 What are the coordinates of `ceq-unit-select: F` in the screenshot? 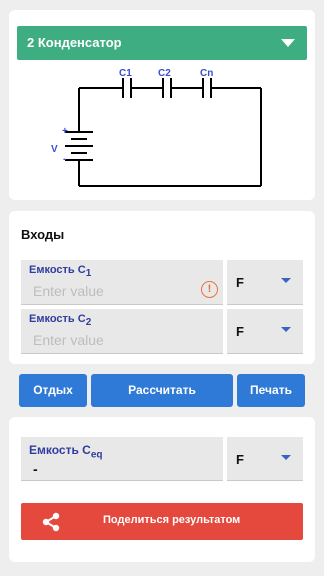 It's located at (265, 459).